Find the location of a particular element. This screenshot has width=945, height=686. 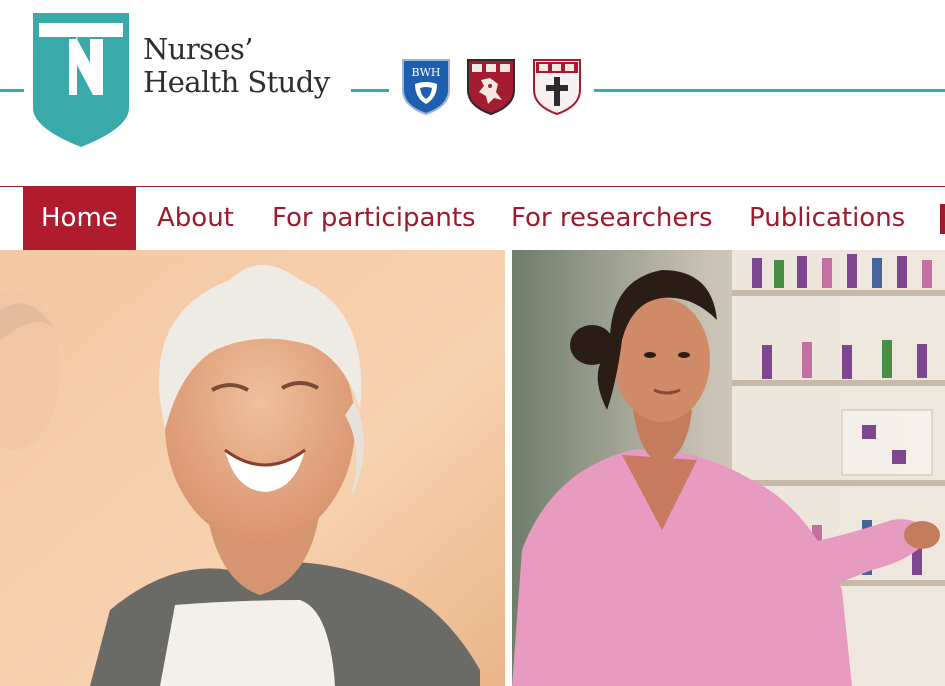

bwh-shield-label: BWH is located at coordinates (426, 72).